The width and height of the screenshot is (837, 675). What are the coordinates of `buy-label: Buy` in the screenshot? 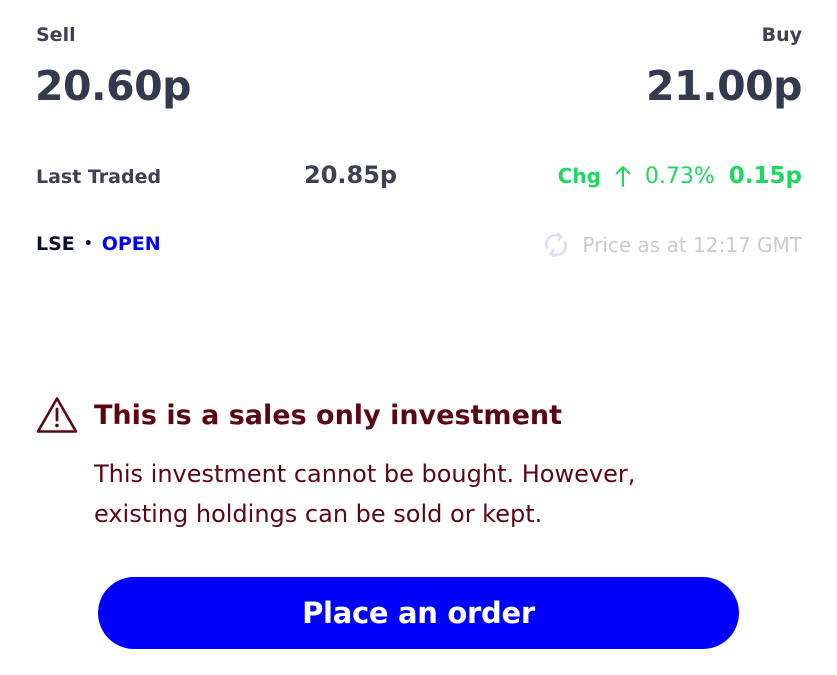 It's located at (781, 35).